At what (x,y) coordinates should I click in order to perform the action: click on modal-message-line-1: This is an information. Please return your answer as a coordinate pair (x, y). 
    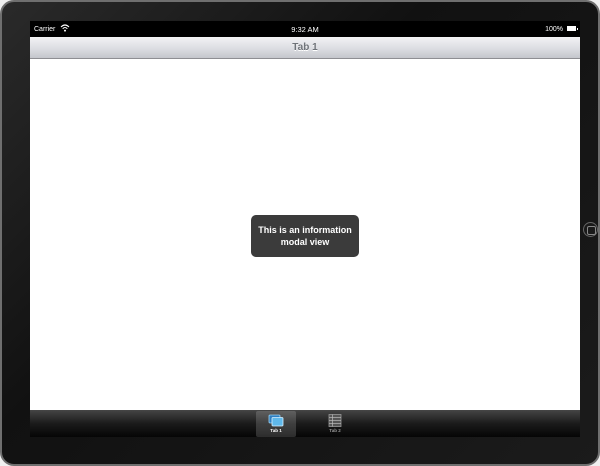
    Looking at the image, I should click on (305, 230).